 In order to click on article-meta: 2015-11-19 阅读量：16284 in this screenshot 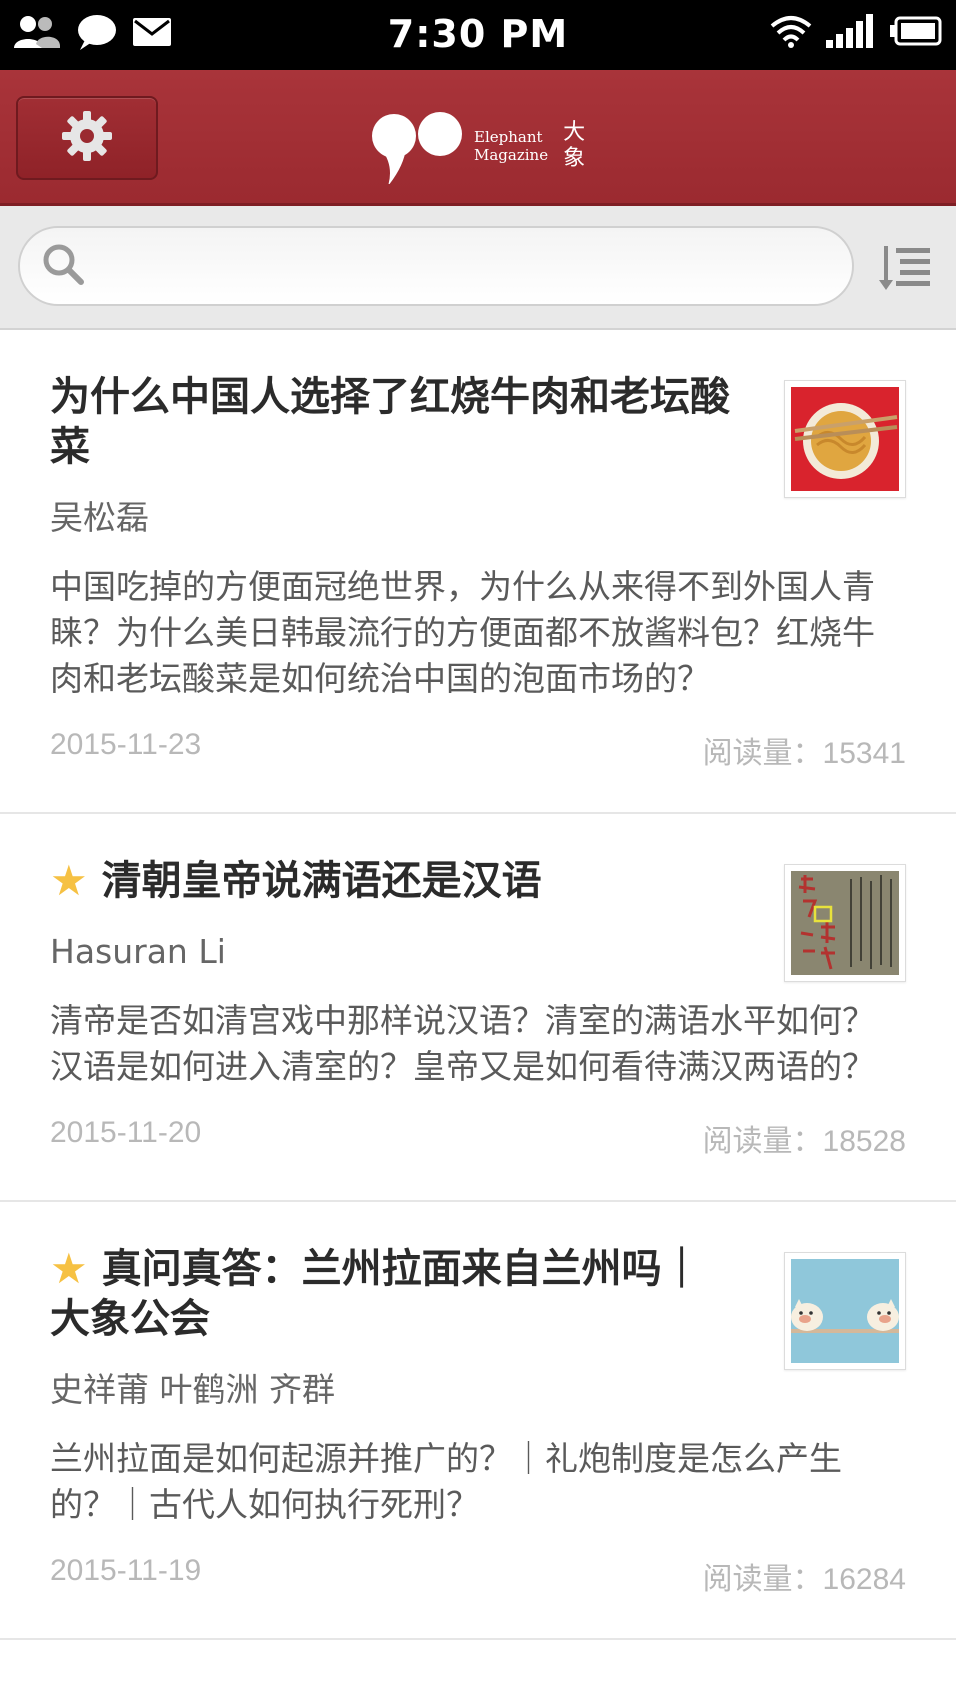, I will do `click(478, 1583)`.